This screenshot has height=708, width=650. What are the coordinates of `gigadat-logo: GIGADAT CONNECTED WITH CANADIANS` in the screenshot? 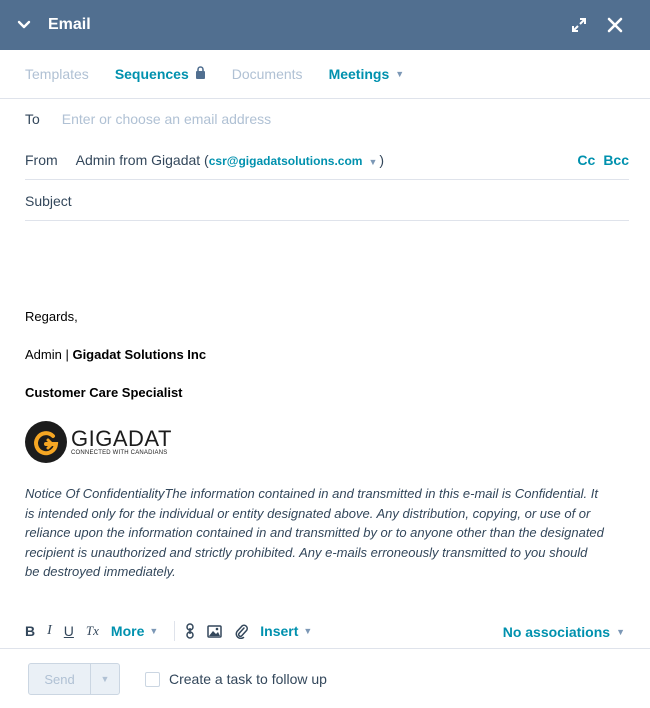 It's located at (100, 442).